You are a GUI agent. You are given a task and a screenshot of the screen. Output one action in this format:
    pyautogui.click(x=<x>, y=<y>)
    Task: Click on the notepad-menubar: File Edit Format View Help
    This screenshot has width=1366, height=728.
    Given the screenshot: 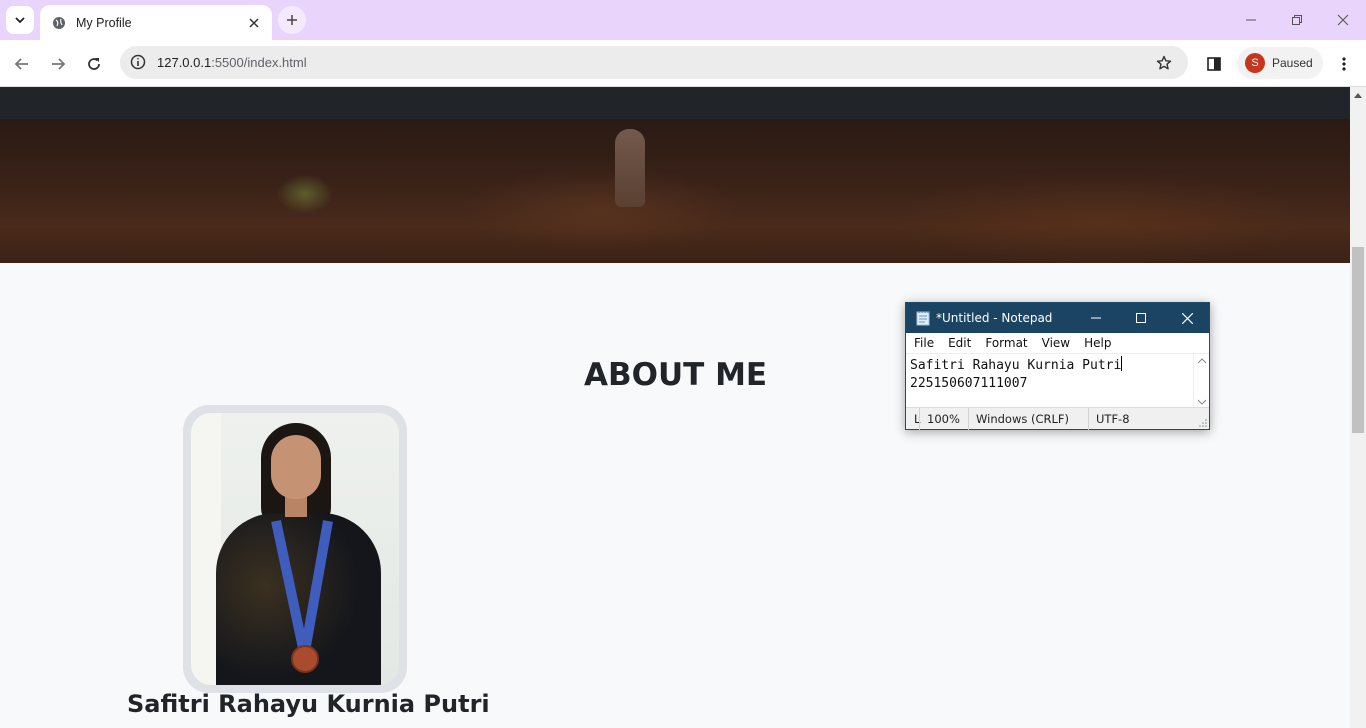 What is the action you would take?
    pyautogui.click(x=1057, y=343)
    